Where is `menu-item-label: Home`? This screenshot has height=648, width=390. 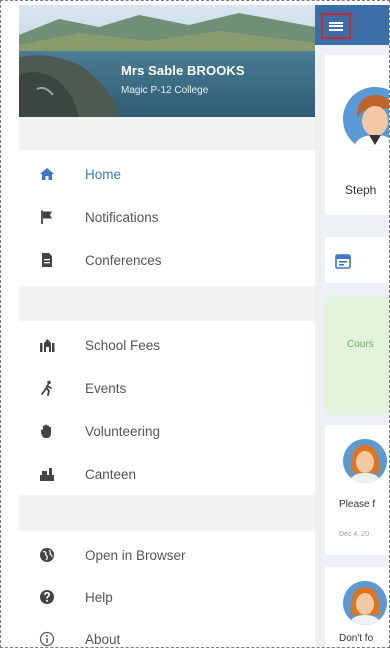
menu-item-label: Home is located at coordinates (103, 174).